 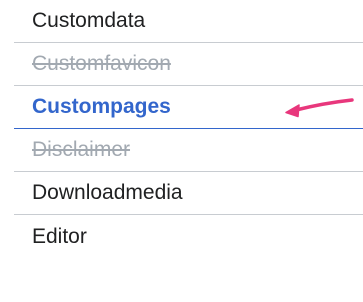 What do you see at coordinates (101, 63) in the screenshot?
I see `menu-item-label: Customfavicon` at bounding box center [101, 63].